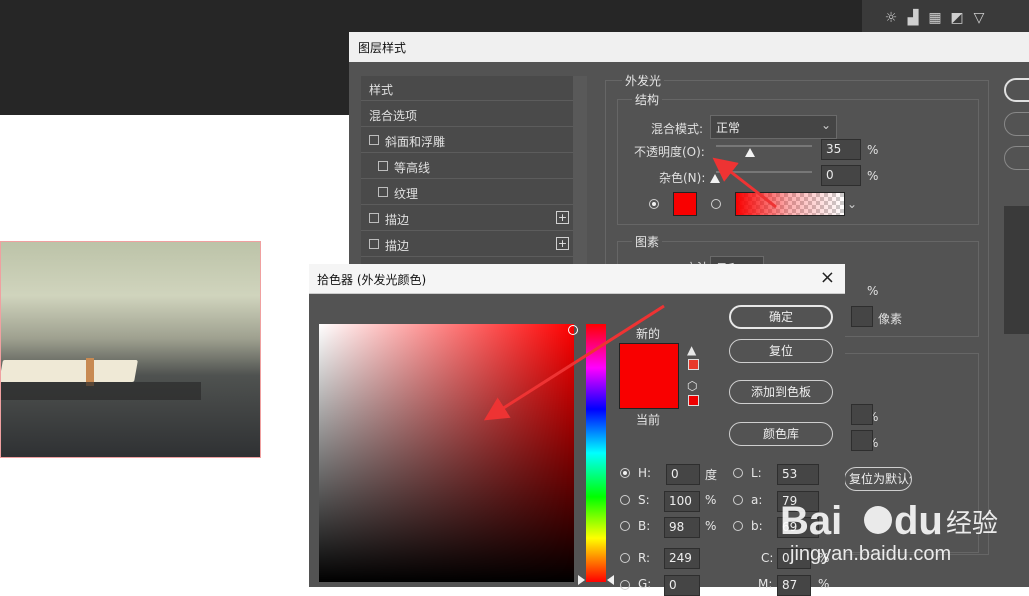  I want to click on l-radio, so click(738, 473).